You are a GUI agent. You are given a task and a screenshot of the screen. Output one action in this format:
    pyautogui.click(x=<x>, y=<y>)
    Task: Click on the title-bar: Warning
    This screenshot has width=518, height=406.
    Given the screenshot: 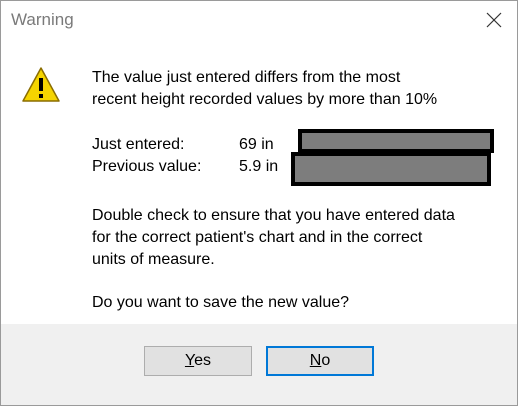 What is the action you would take?
    pyautogui.click(x=259, y=20)
    